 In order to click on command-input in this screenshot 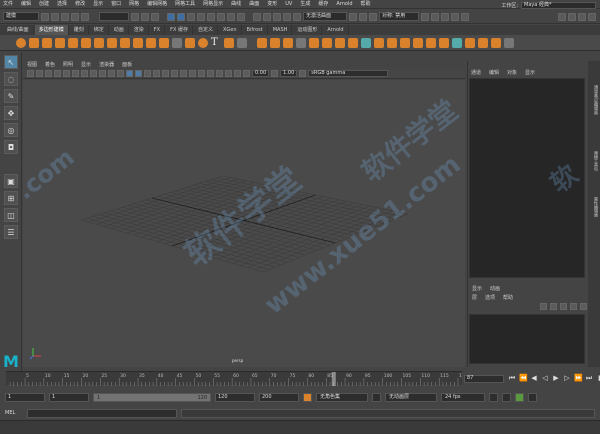, I will do `click(102, 413)`.